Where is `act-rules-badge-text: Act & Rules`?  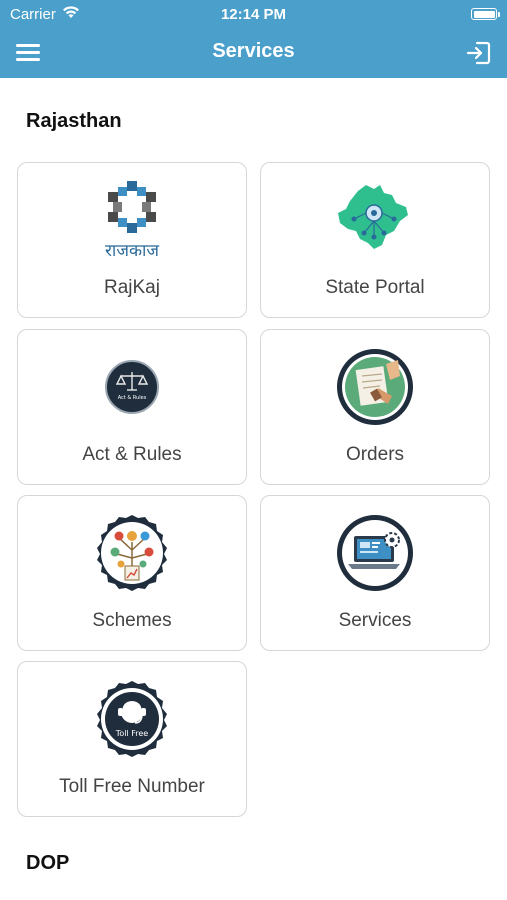
act-rules-badge-text: Act & Rules is located at coordinates (132, 398).